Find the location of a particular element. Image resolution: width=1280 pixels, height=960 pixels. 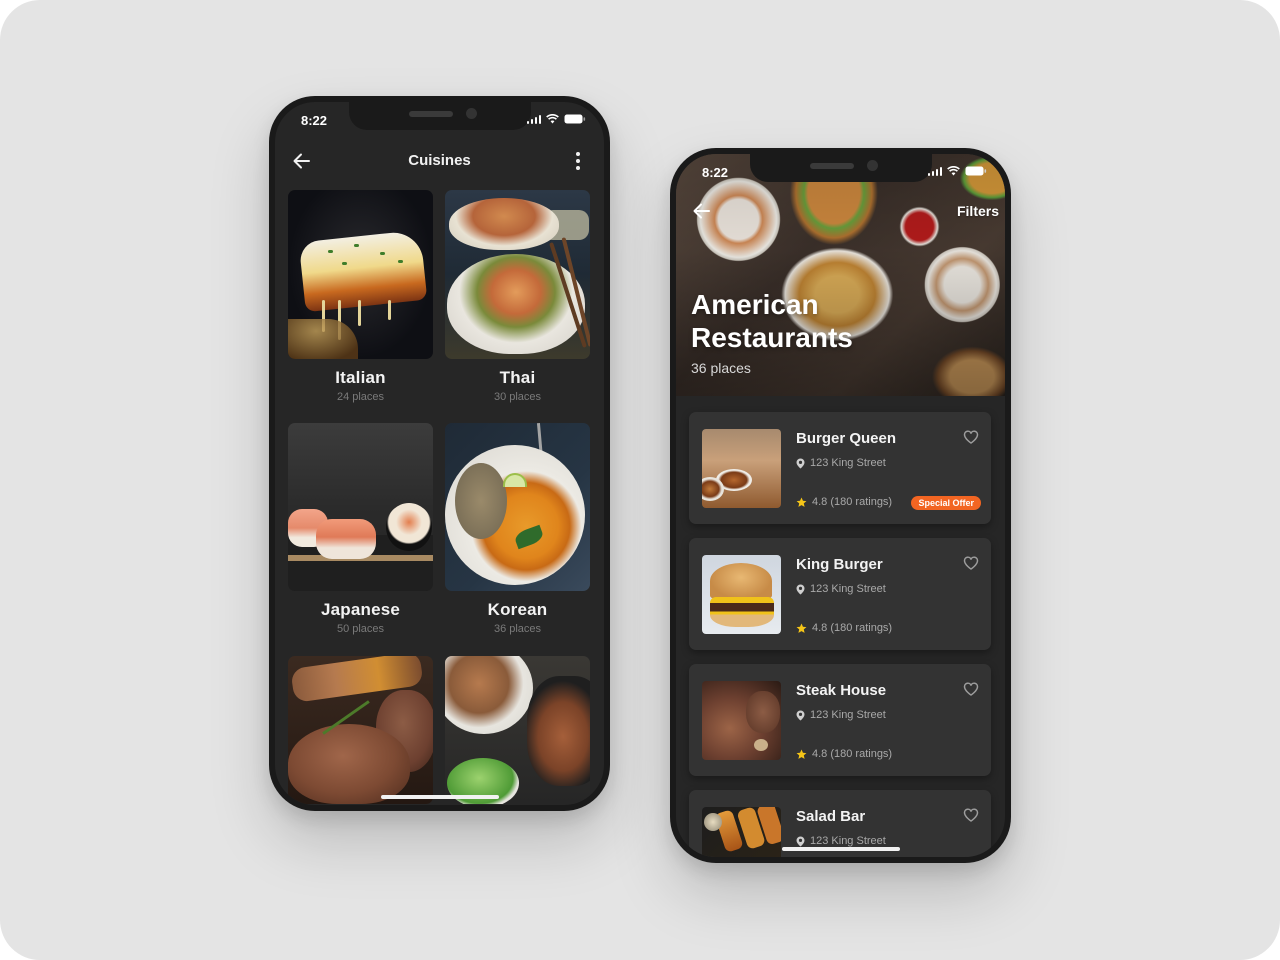

restaurant-name: Steak House is located at coordinates (841, 690).